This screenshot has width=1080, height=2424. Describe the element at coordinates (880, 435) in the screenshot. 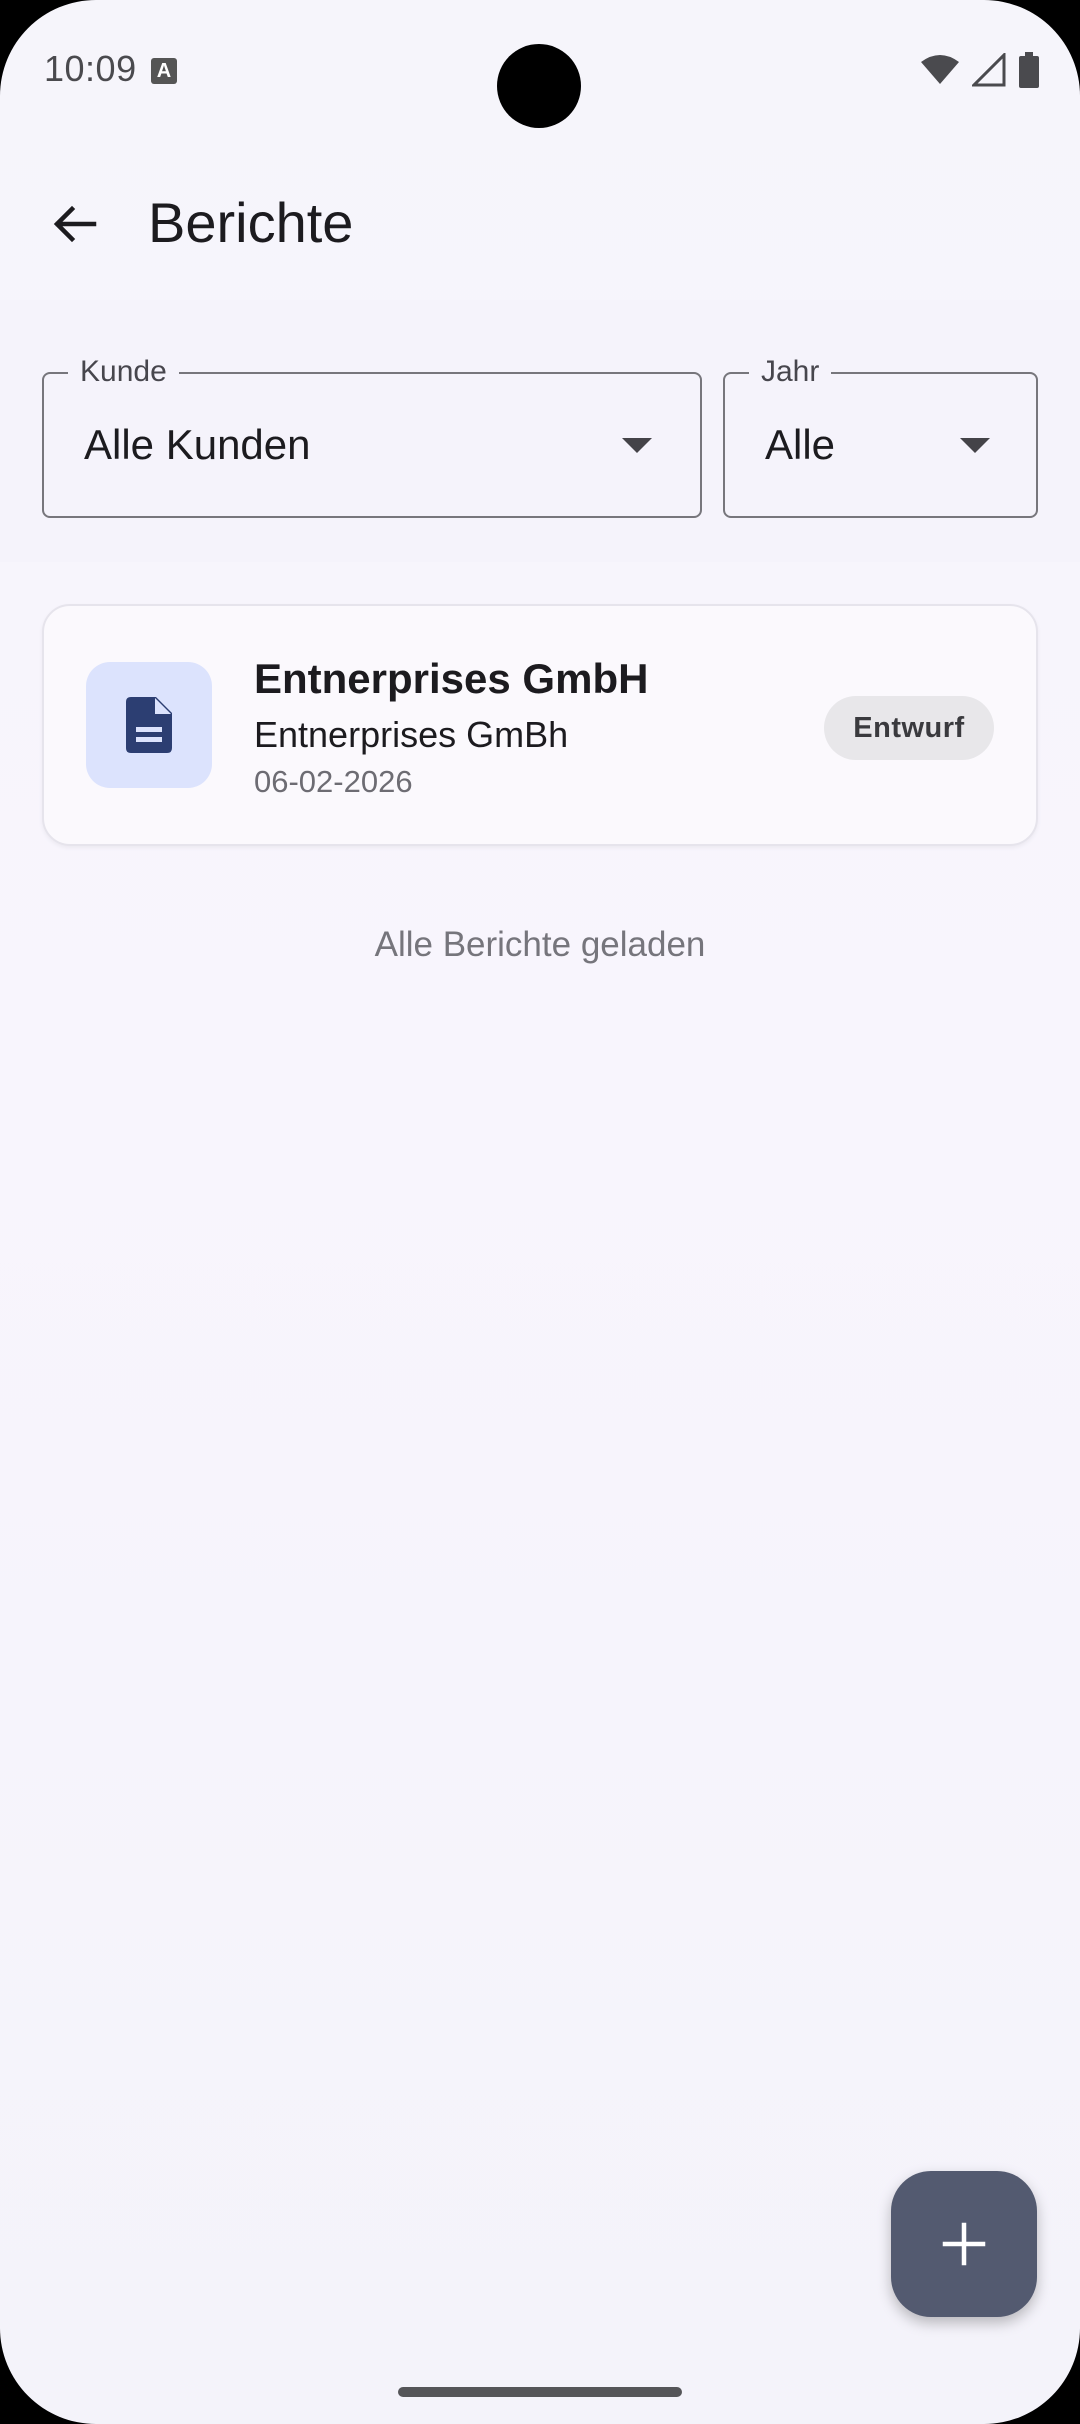

I see `year-select: Jahr Alle` at that location.